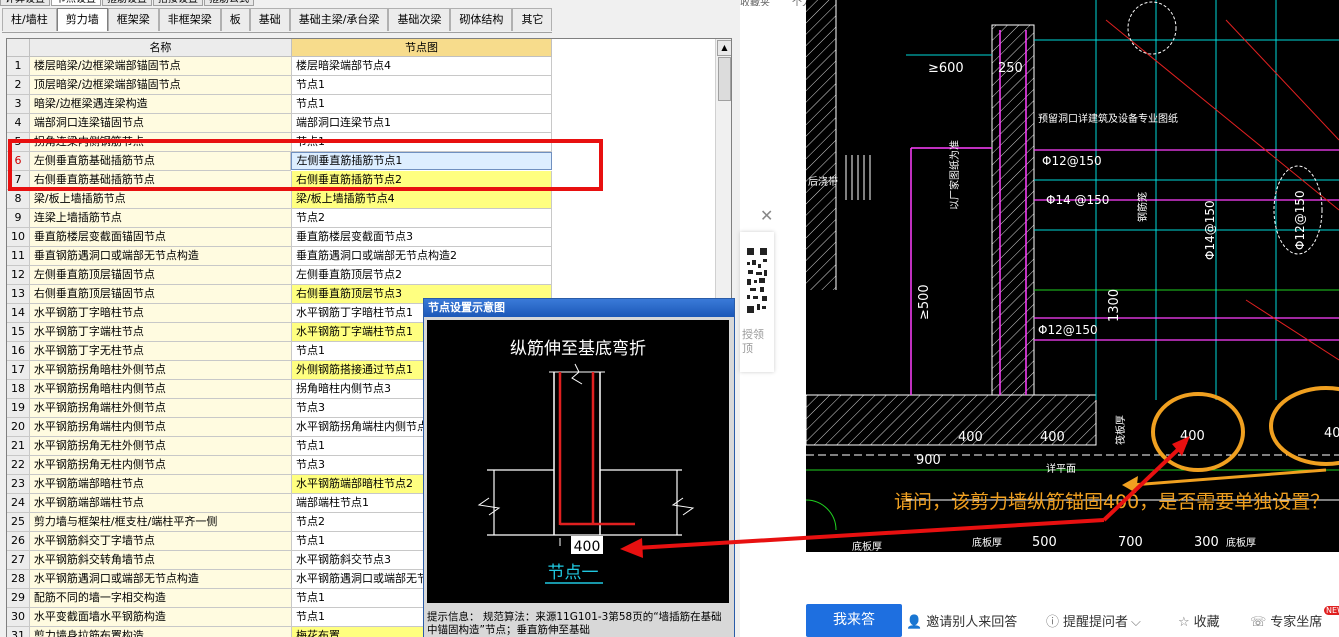 This screenshot has width=1339, height=637. I want to click on table-row: 11 垂直钢筋遇洞口或端部无节点构造 垂直筋遇洞口或端部无节点构造2, so click(279, 256).